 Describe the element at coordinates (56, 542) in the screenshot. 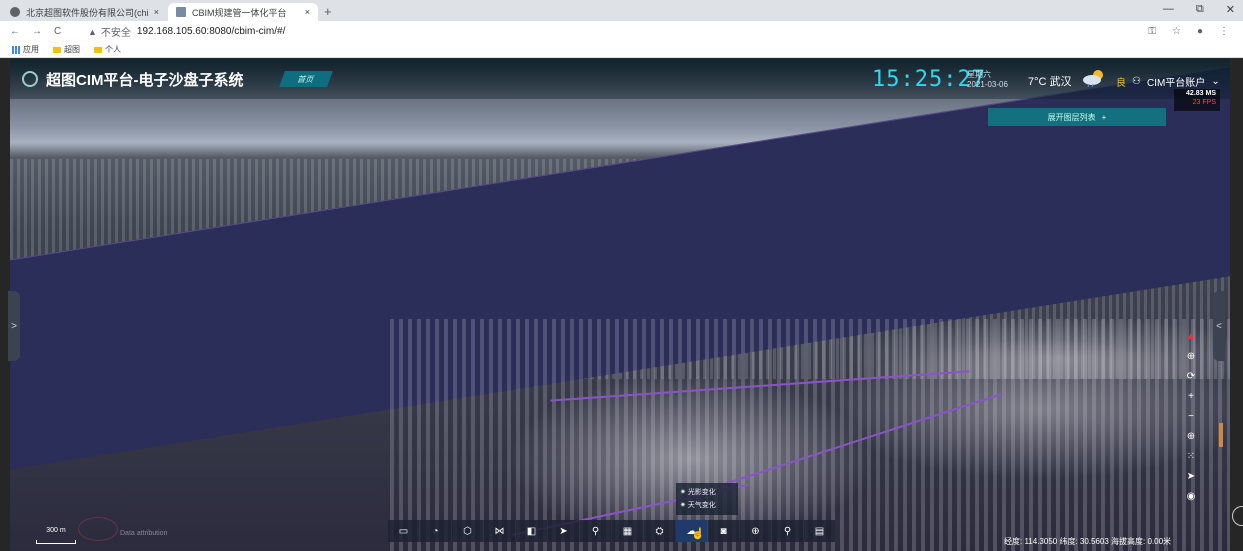

I see `scale-line` at that location.